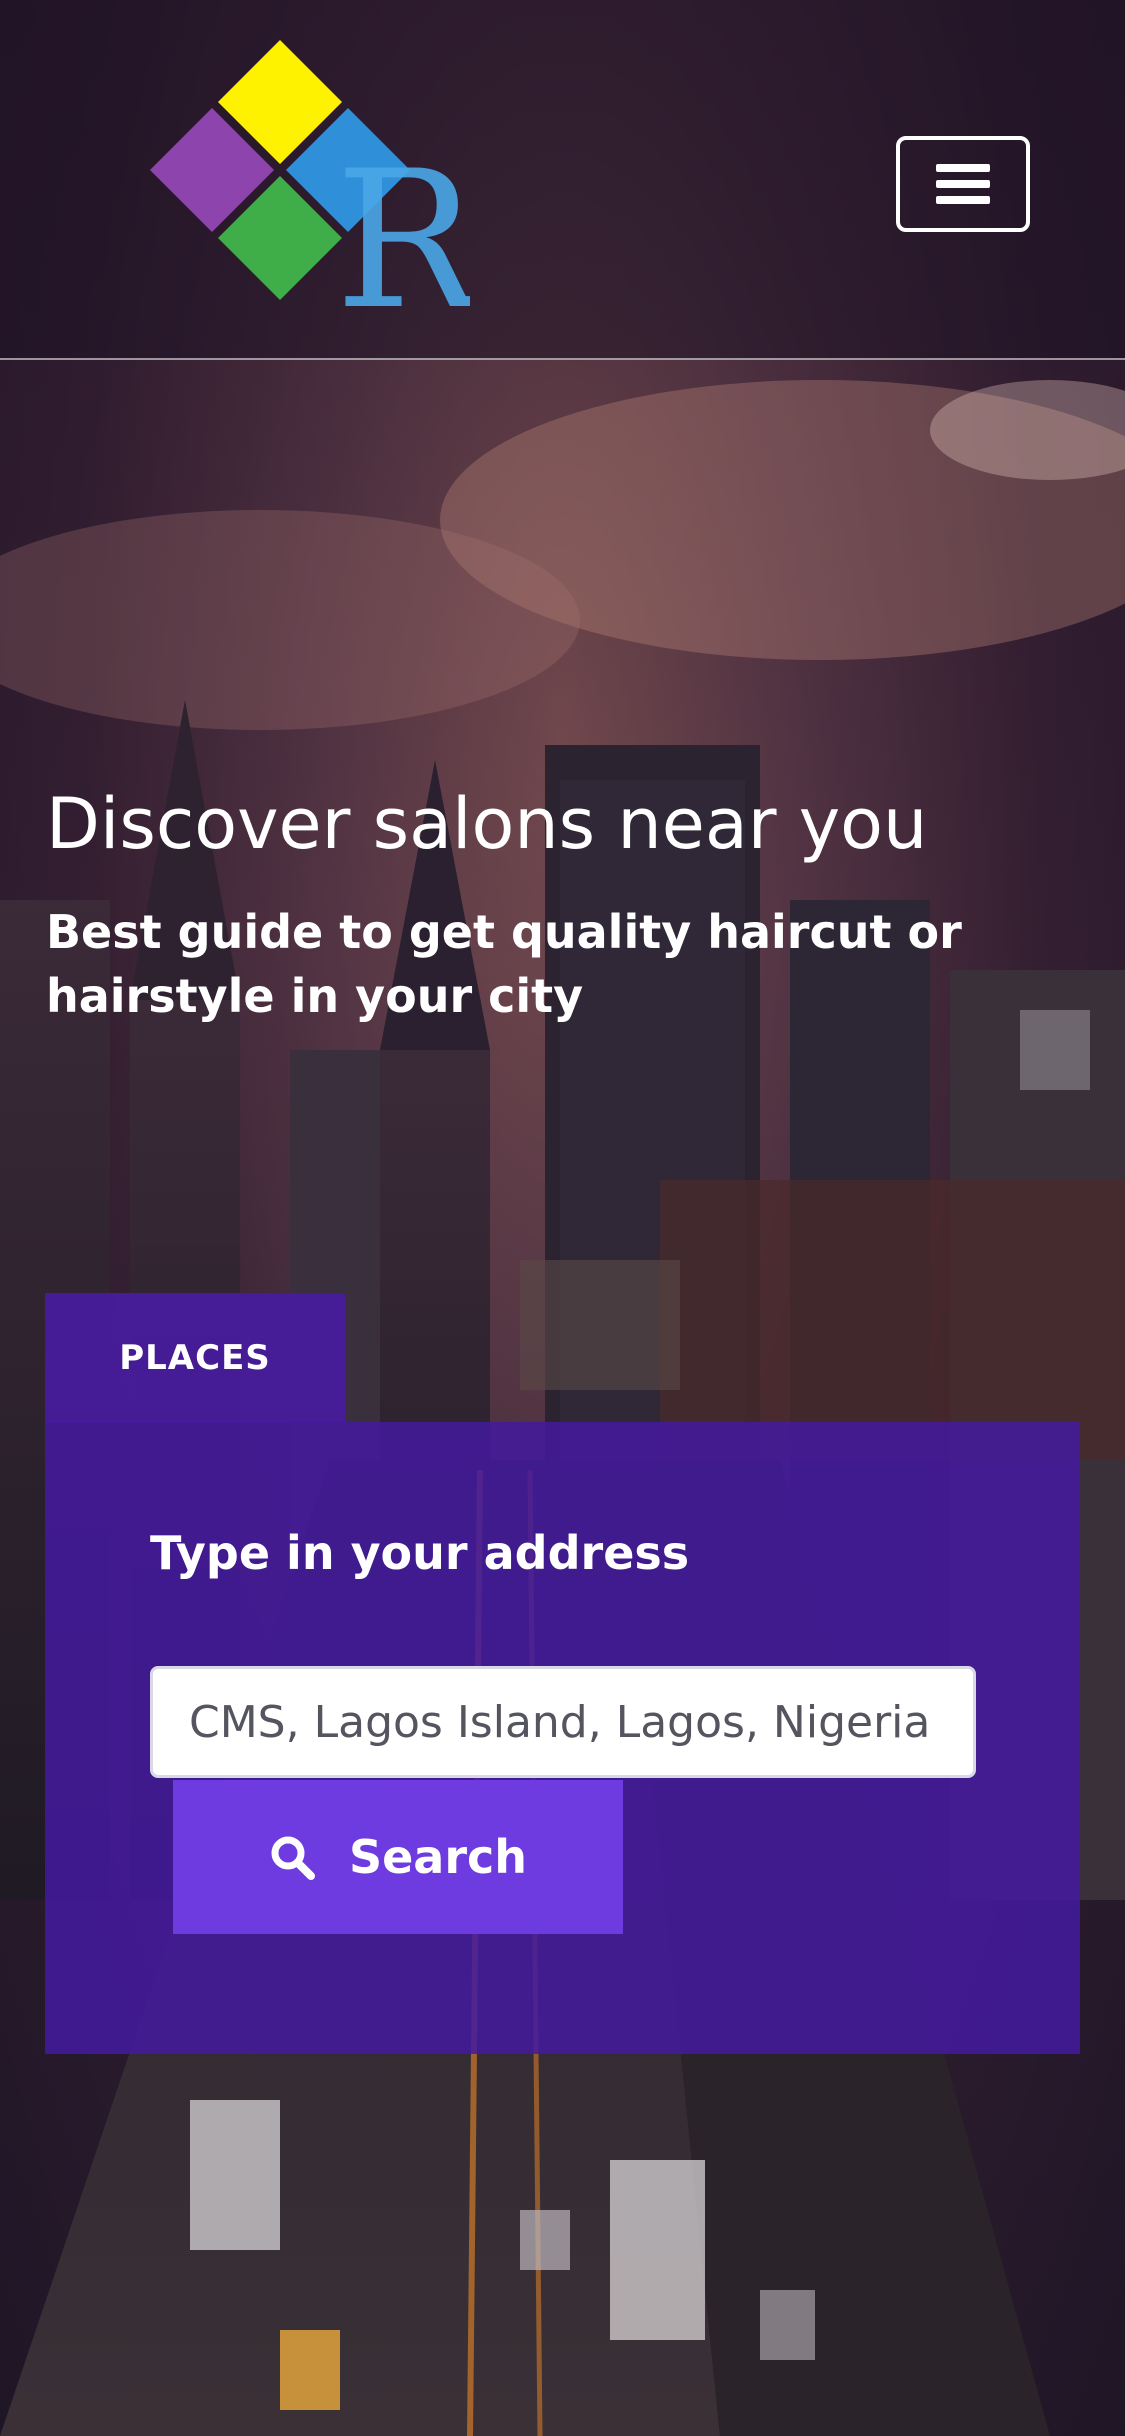  I want to click on menu-toggle-button, so click(963, 184).